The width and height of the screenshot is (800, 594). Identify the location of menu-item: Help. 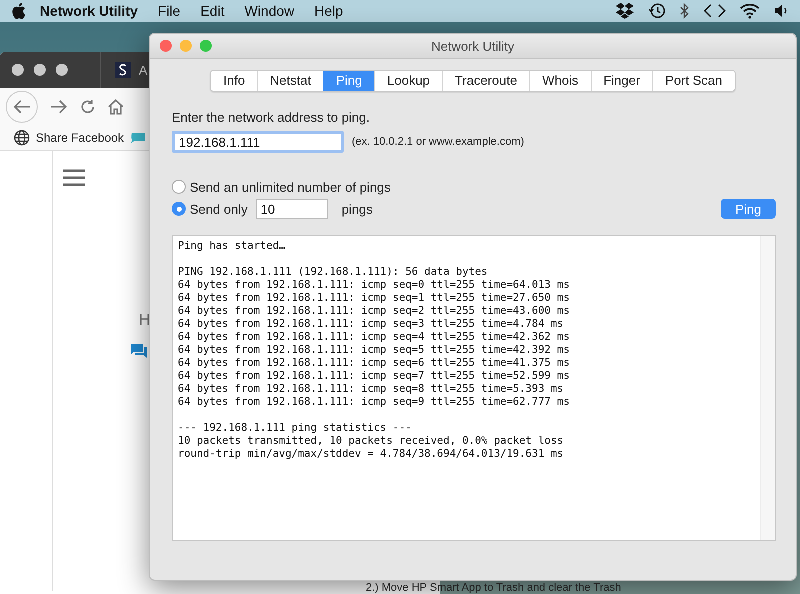
(329, 11).